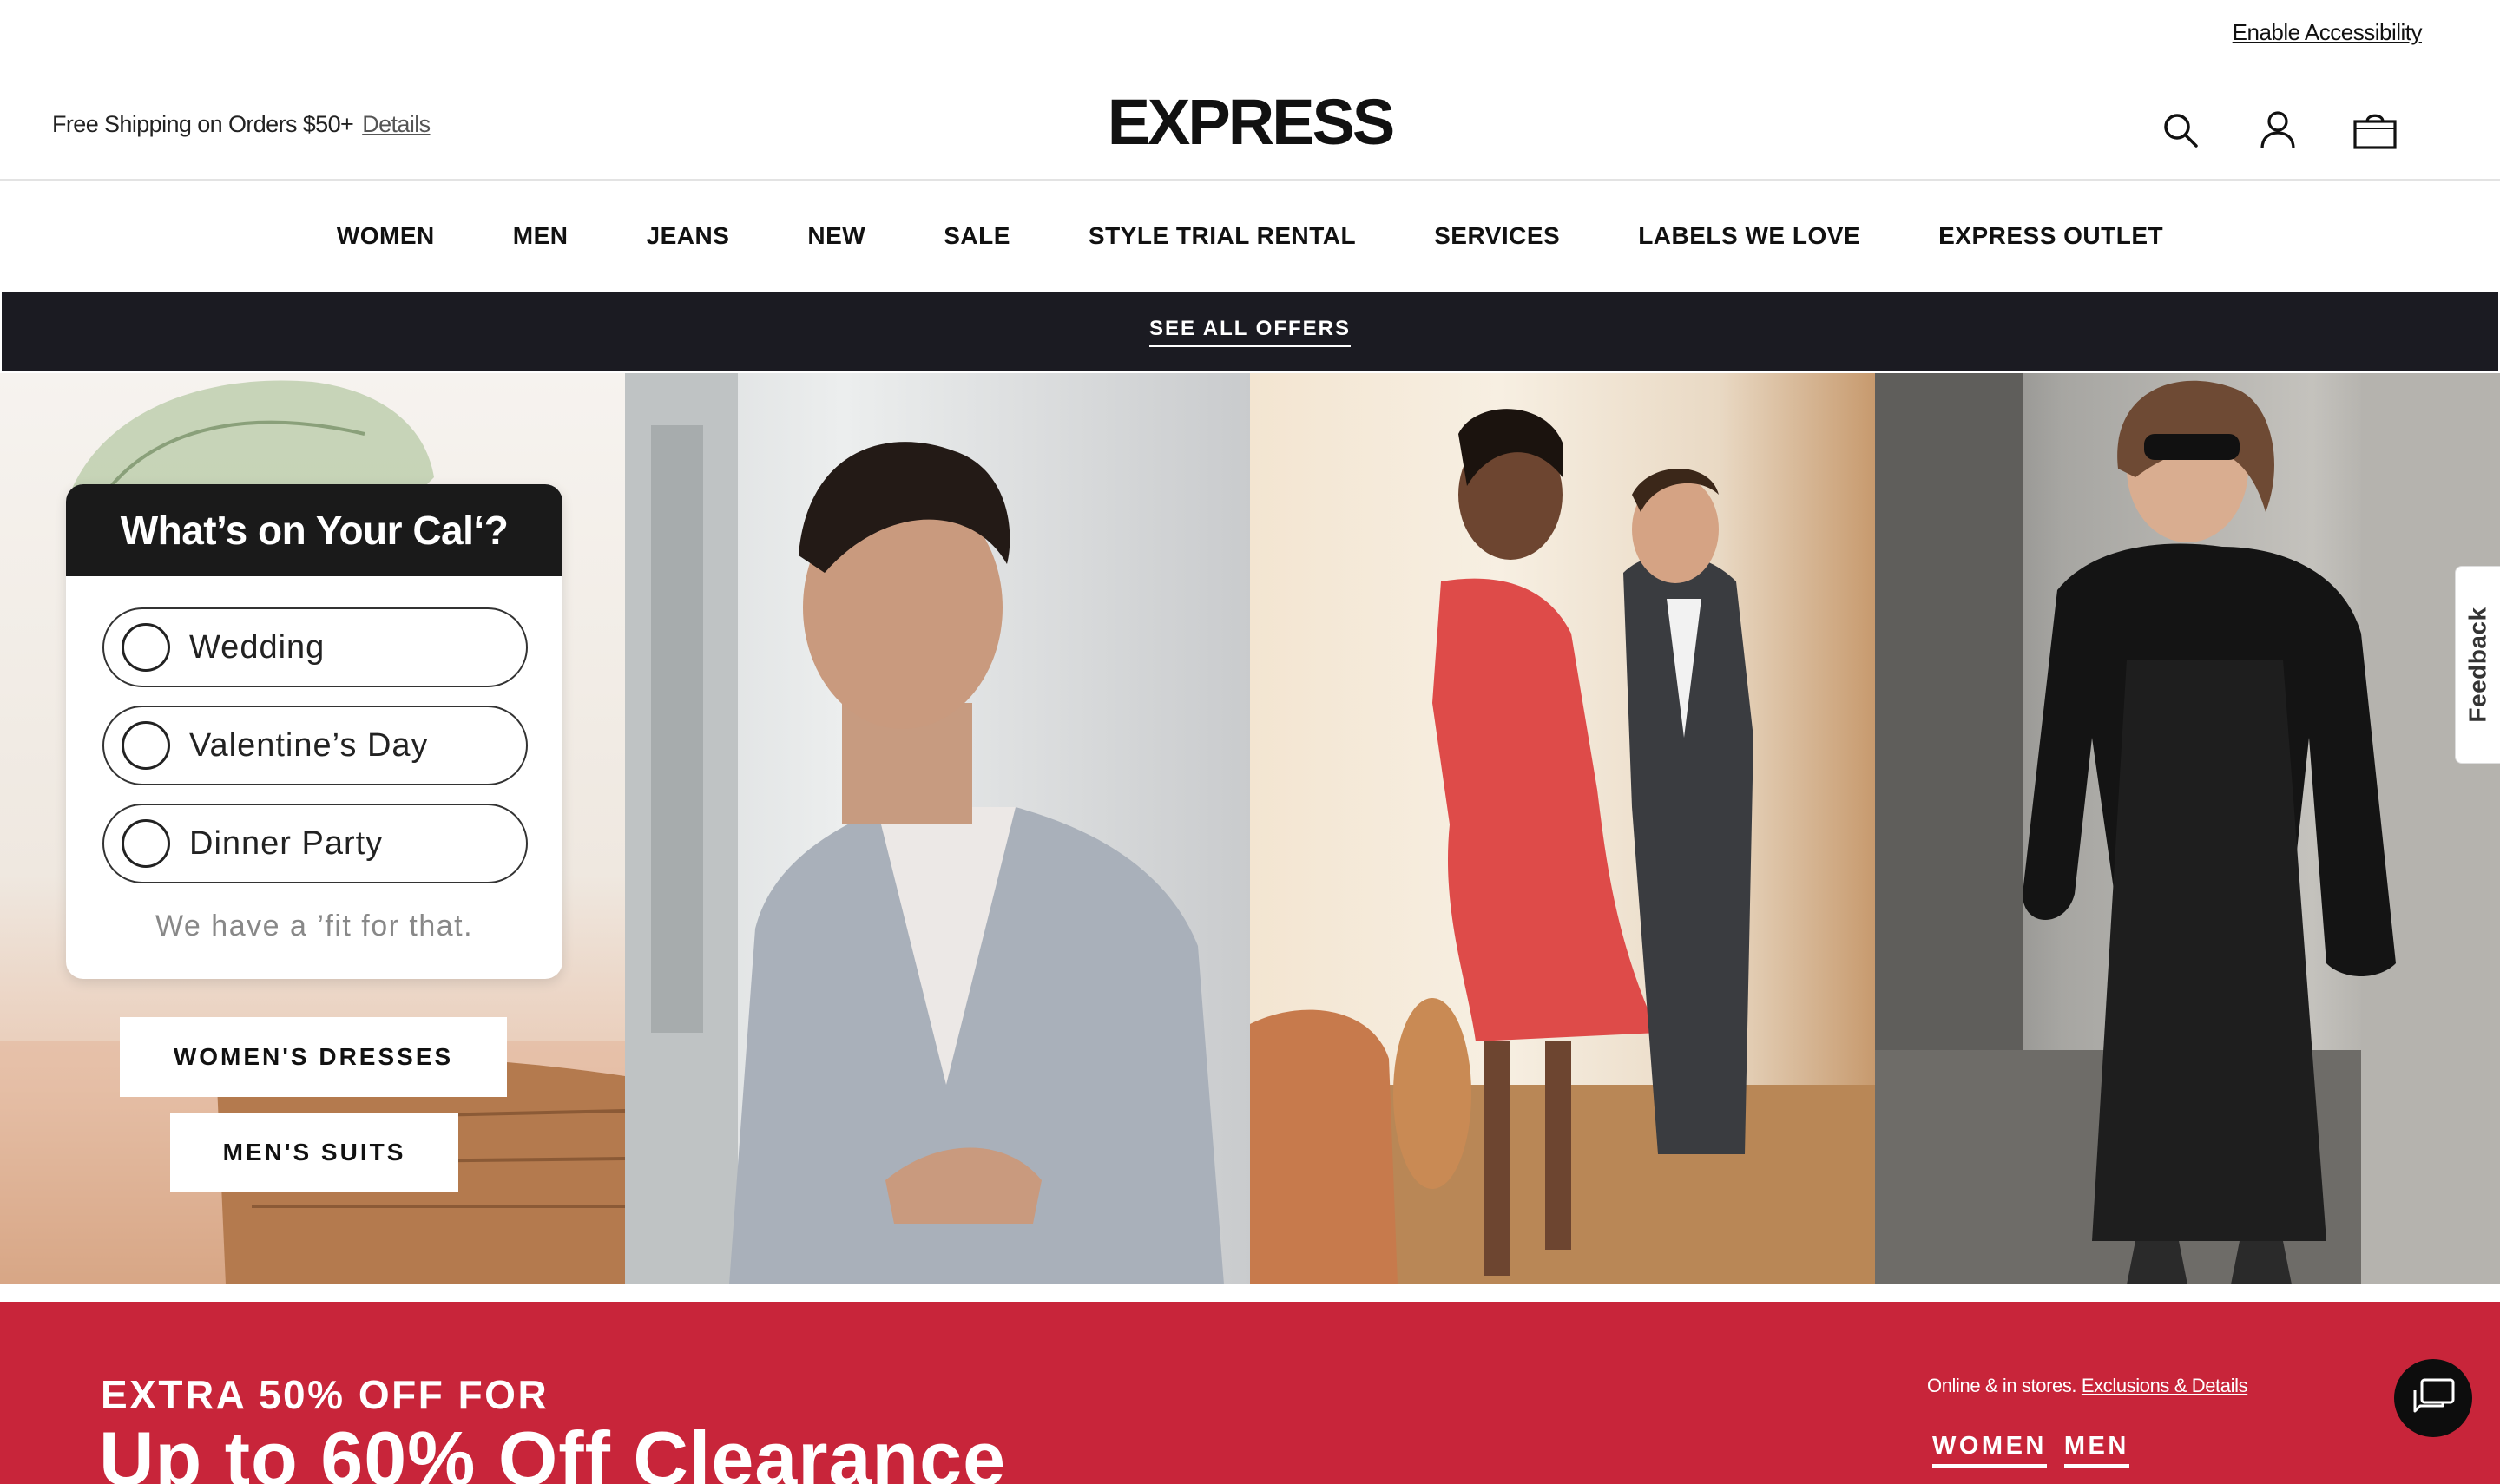  I want to click on offers-bar: SEE ALL OFFERS, so click(1250, 331).